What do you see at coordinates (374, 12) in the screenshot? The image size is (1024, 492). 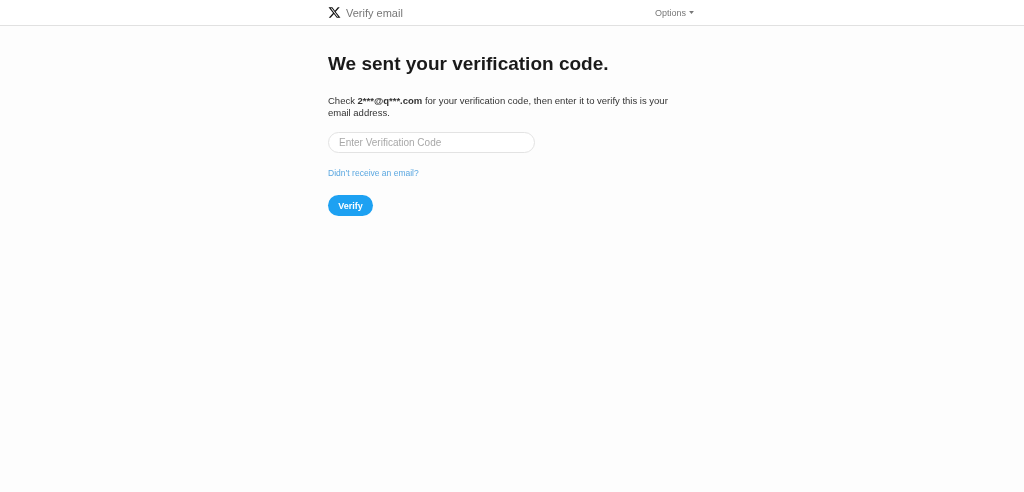 I see `page-title: Verify email` at bounding box center [374, 12].